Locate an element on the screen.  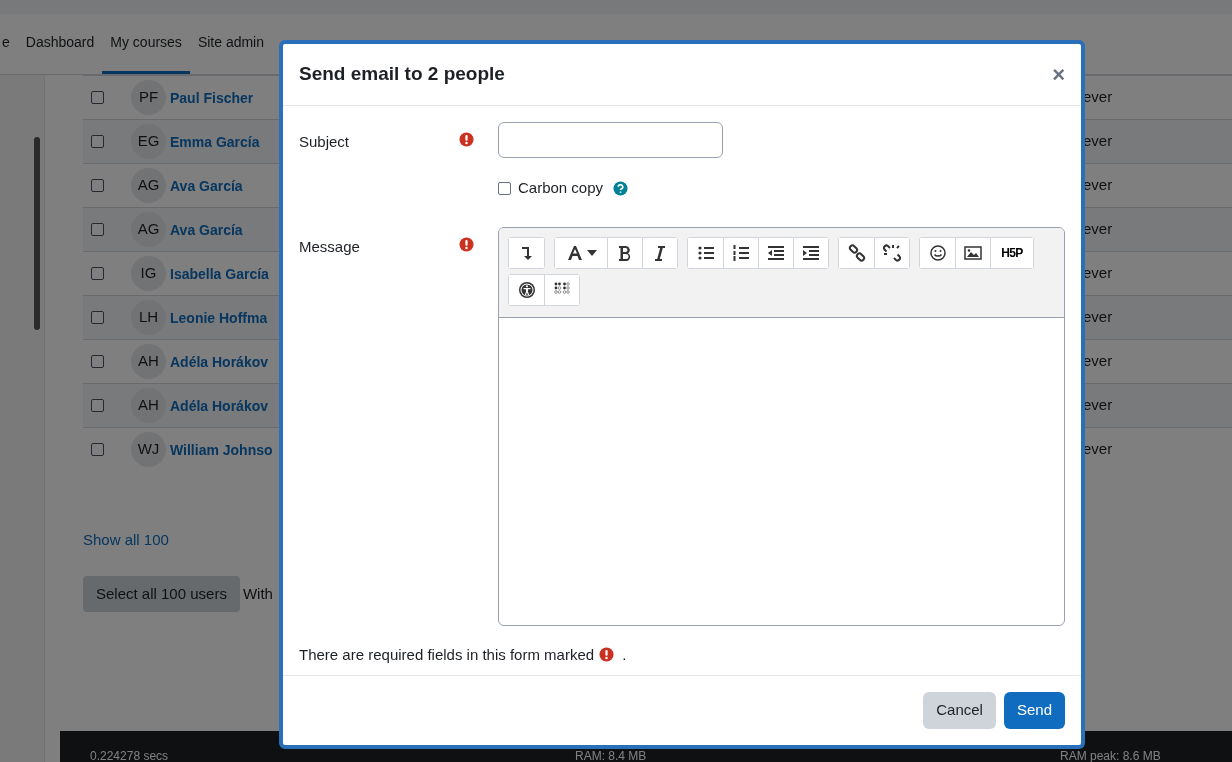
carbon-copy-checkbox is located at coordinates (504, 188).